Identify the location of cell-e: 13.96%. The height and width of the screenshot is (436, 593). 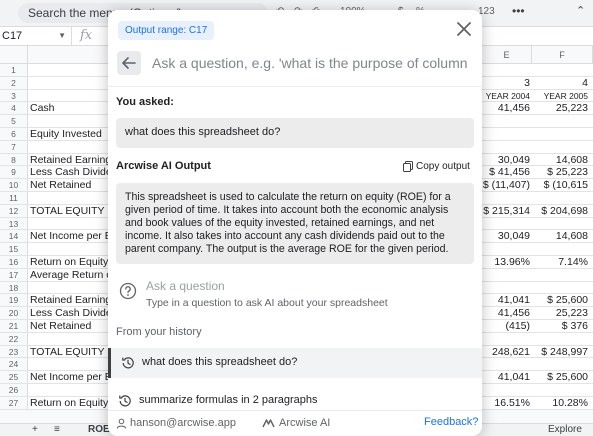
(506, 262).